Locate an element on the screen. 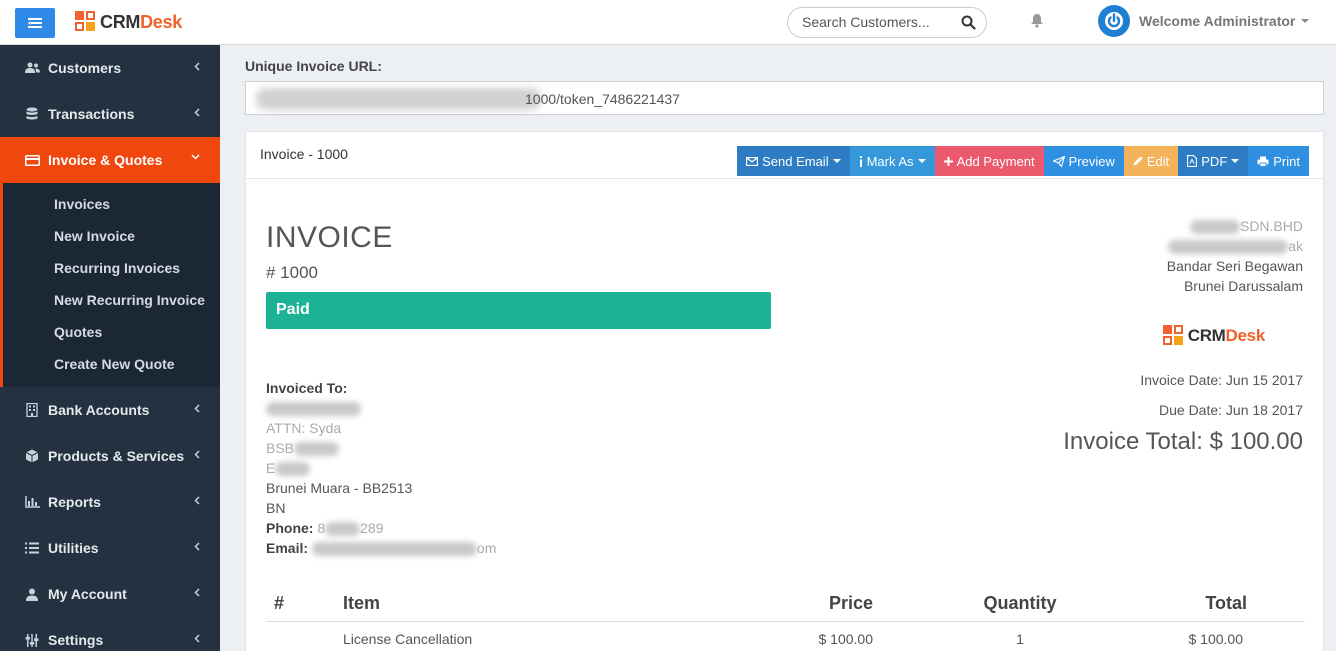 This screenshot has height=651, width=1336. row-number is located at coordinates (294, 636).